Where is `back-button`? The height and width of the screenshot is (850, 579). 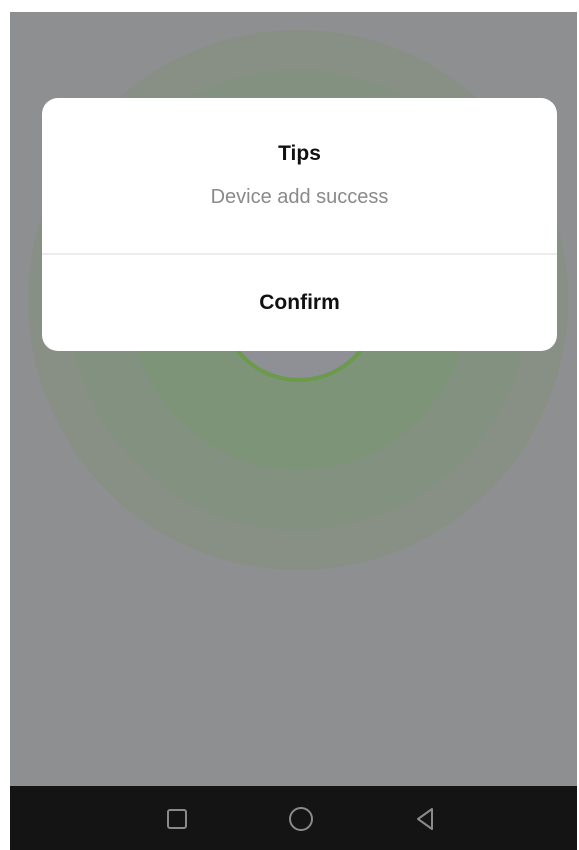 back-button is located at coordinates (425, 819).